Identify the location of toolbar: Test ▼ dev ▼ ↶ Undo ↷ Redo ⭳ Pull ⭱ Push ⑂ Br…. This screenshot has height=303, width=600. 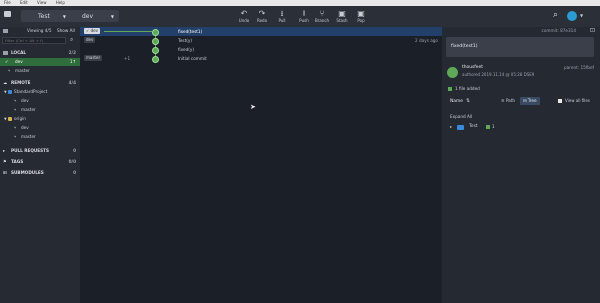
(300, 16).